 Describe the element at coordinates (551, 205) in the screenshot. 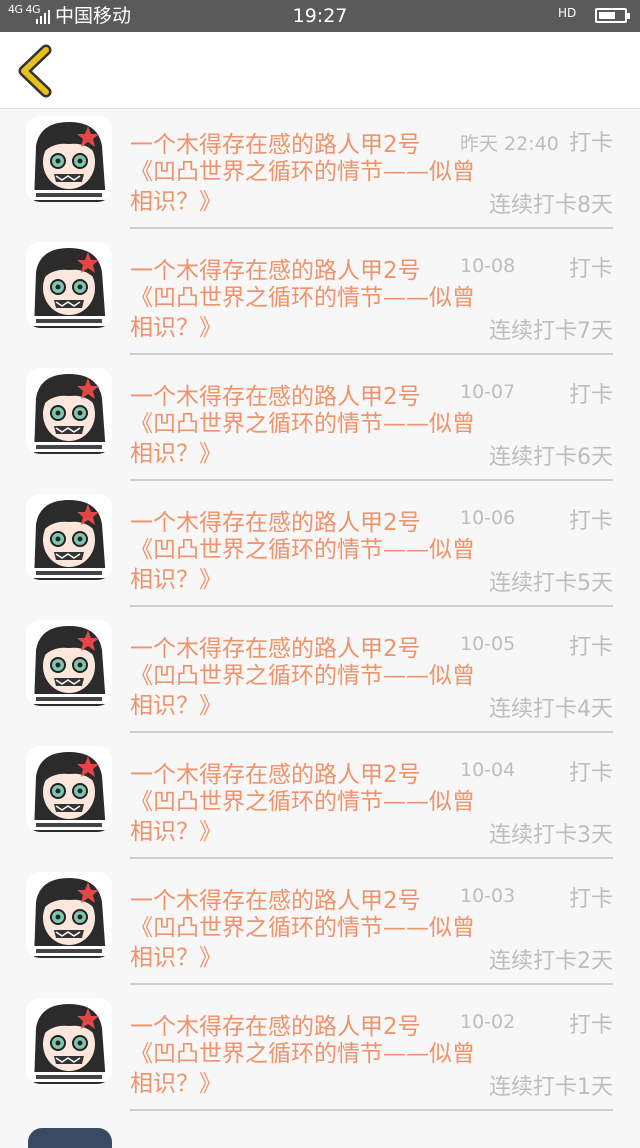

I see `streak-count: 连续打卡8天` at that location.